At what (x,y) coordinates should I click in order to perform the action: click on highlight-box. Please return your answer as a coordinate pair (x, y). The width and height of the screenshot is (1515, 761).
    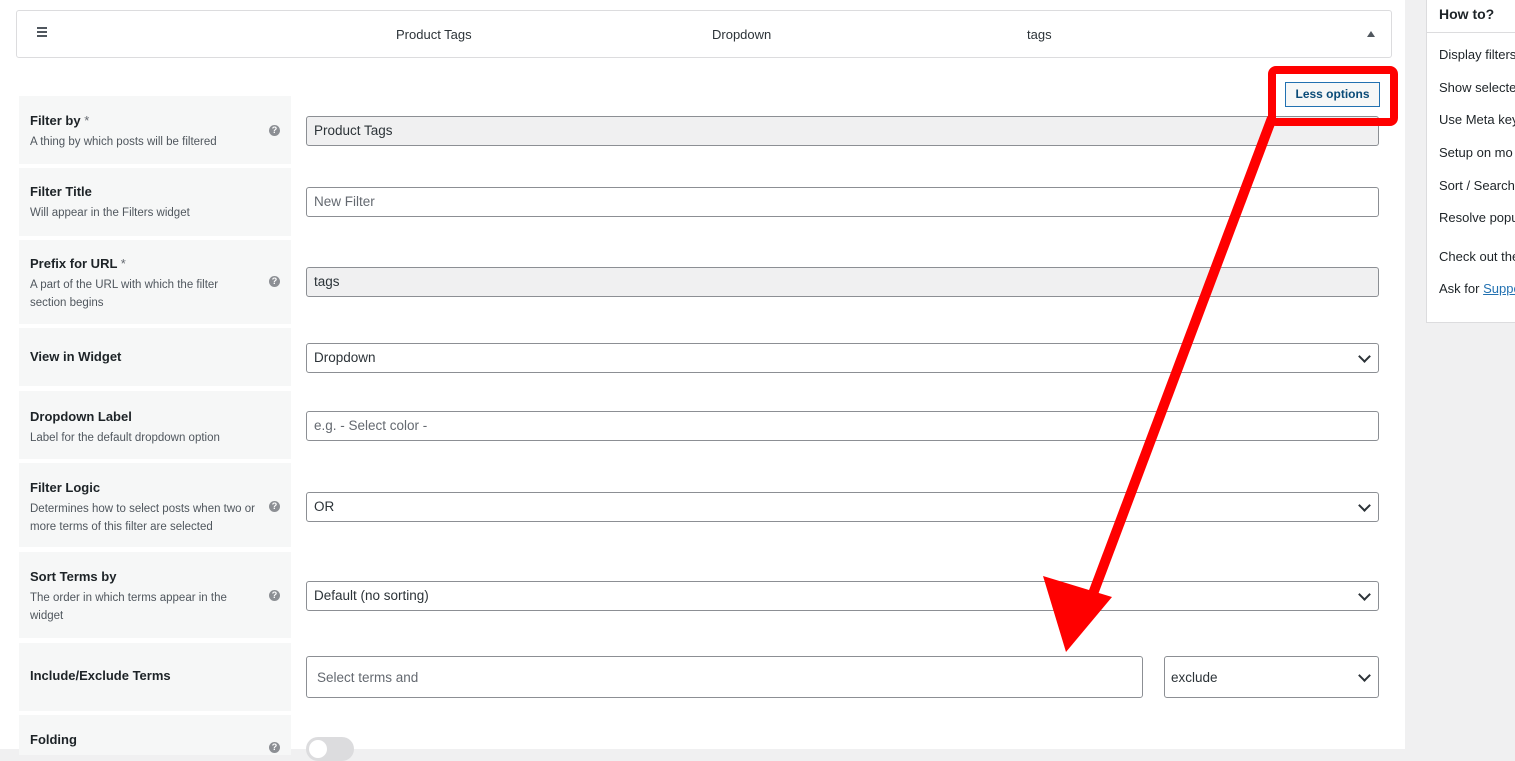
    Looking at the image, I should click on (1333, 96).